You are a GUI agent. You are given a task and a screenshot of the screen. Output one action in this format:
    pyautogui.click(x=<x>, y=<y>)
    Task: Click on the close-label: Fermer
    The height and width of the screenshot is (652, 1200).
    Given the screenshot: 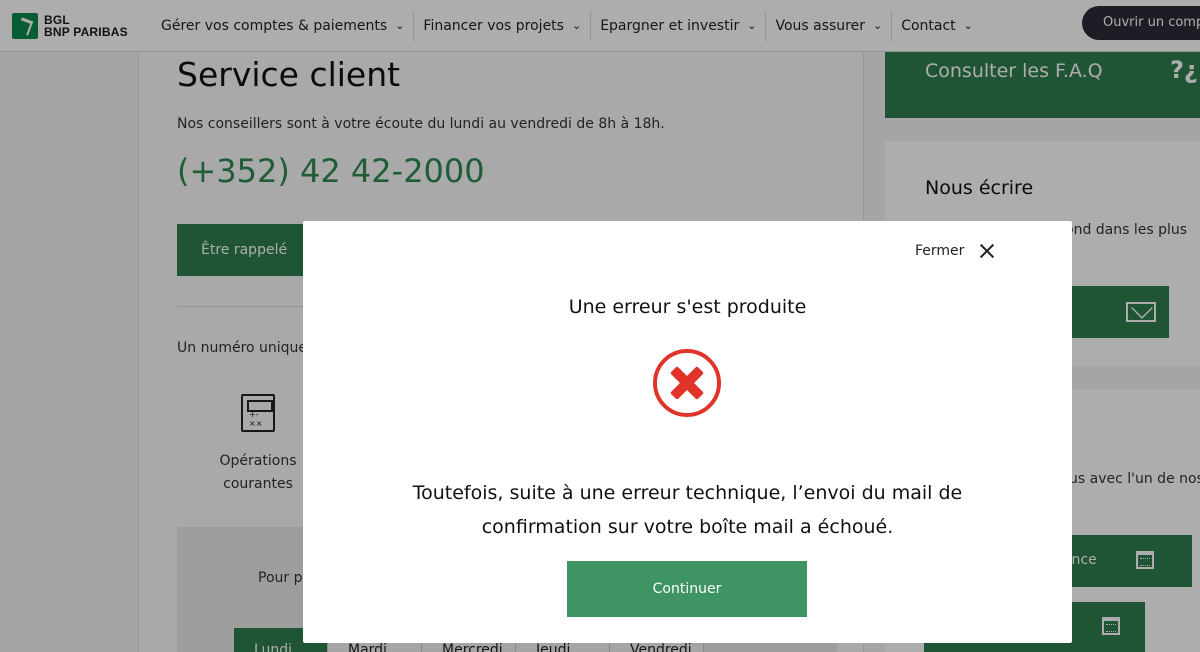 What is the action you would take?
    pyautogui.click(x=940, y=251)
    